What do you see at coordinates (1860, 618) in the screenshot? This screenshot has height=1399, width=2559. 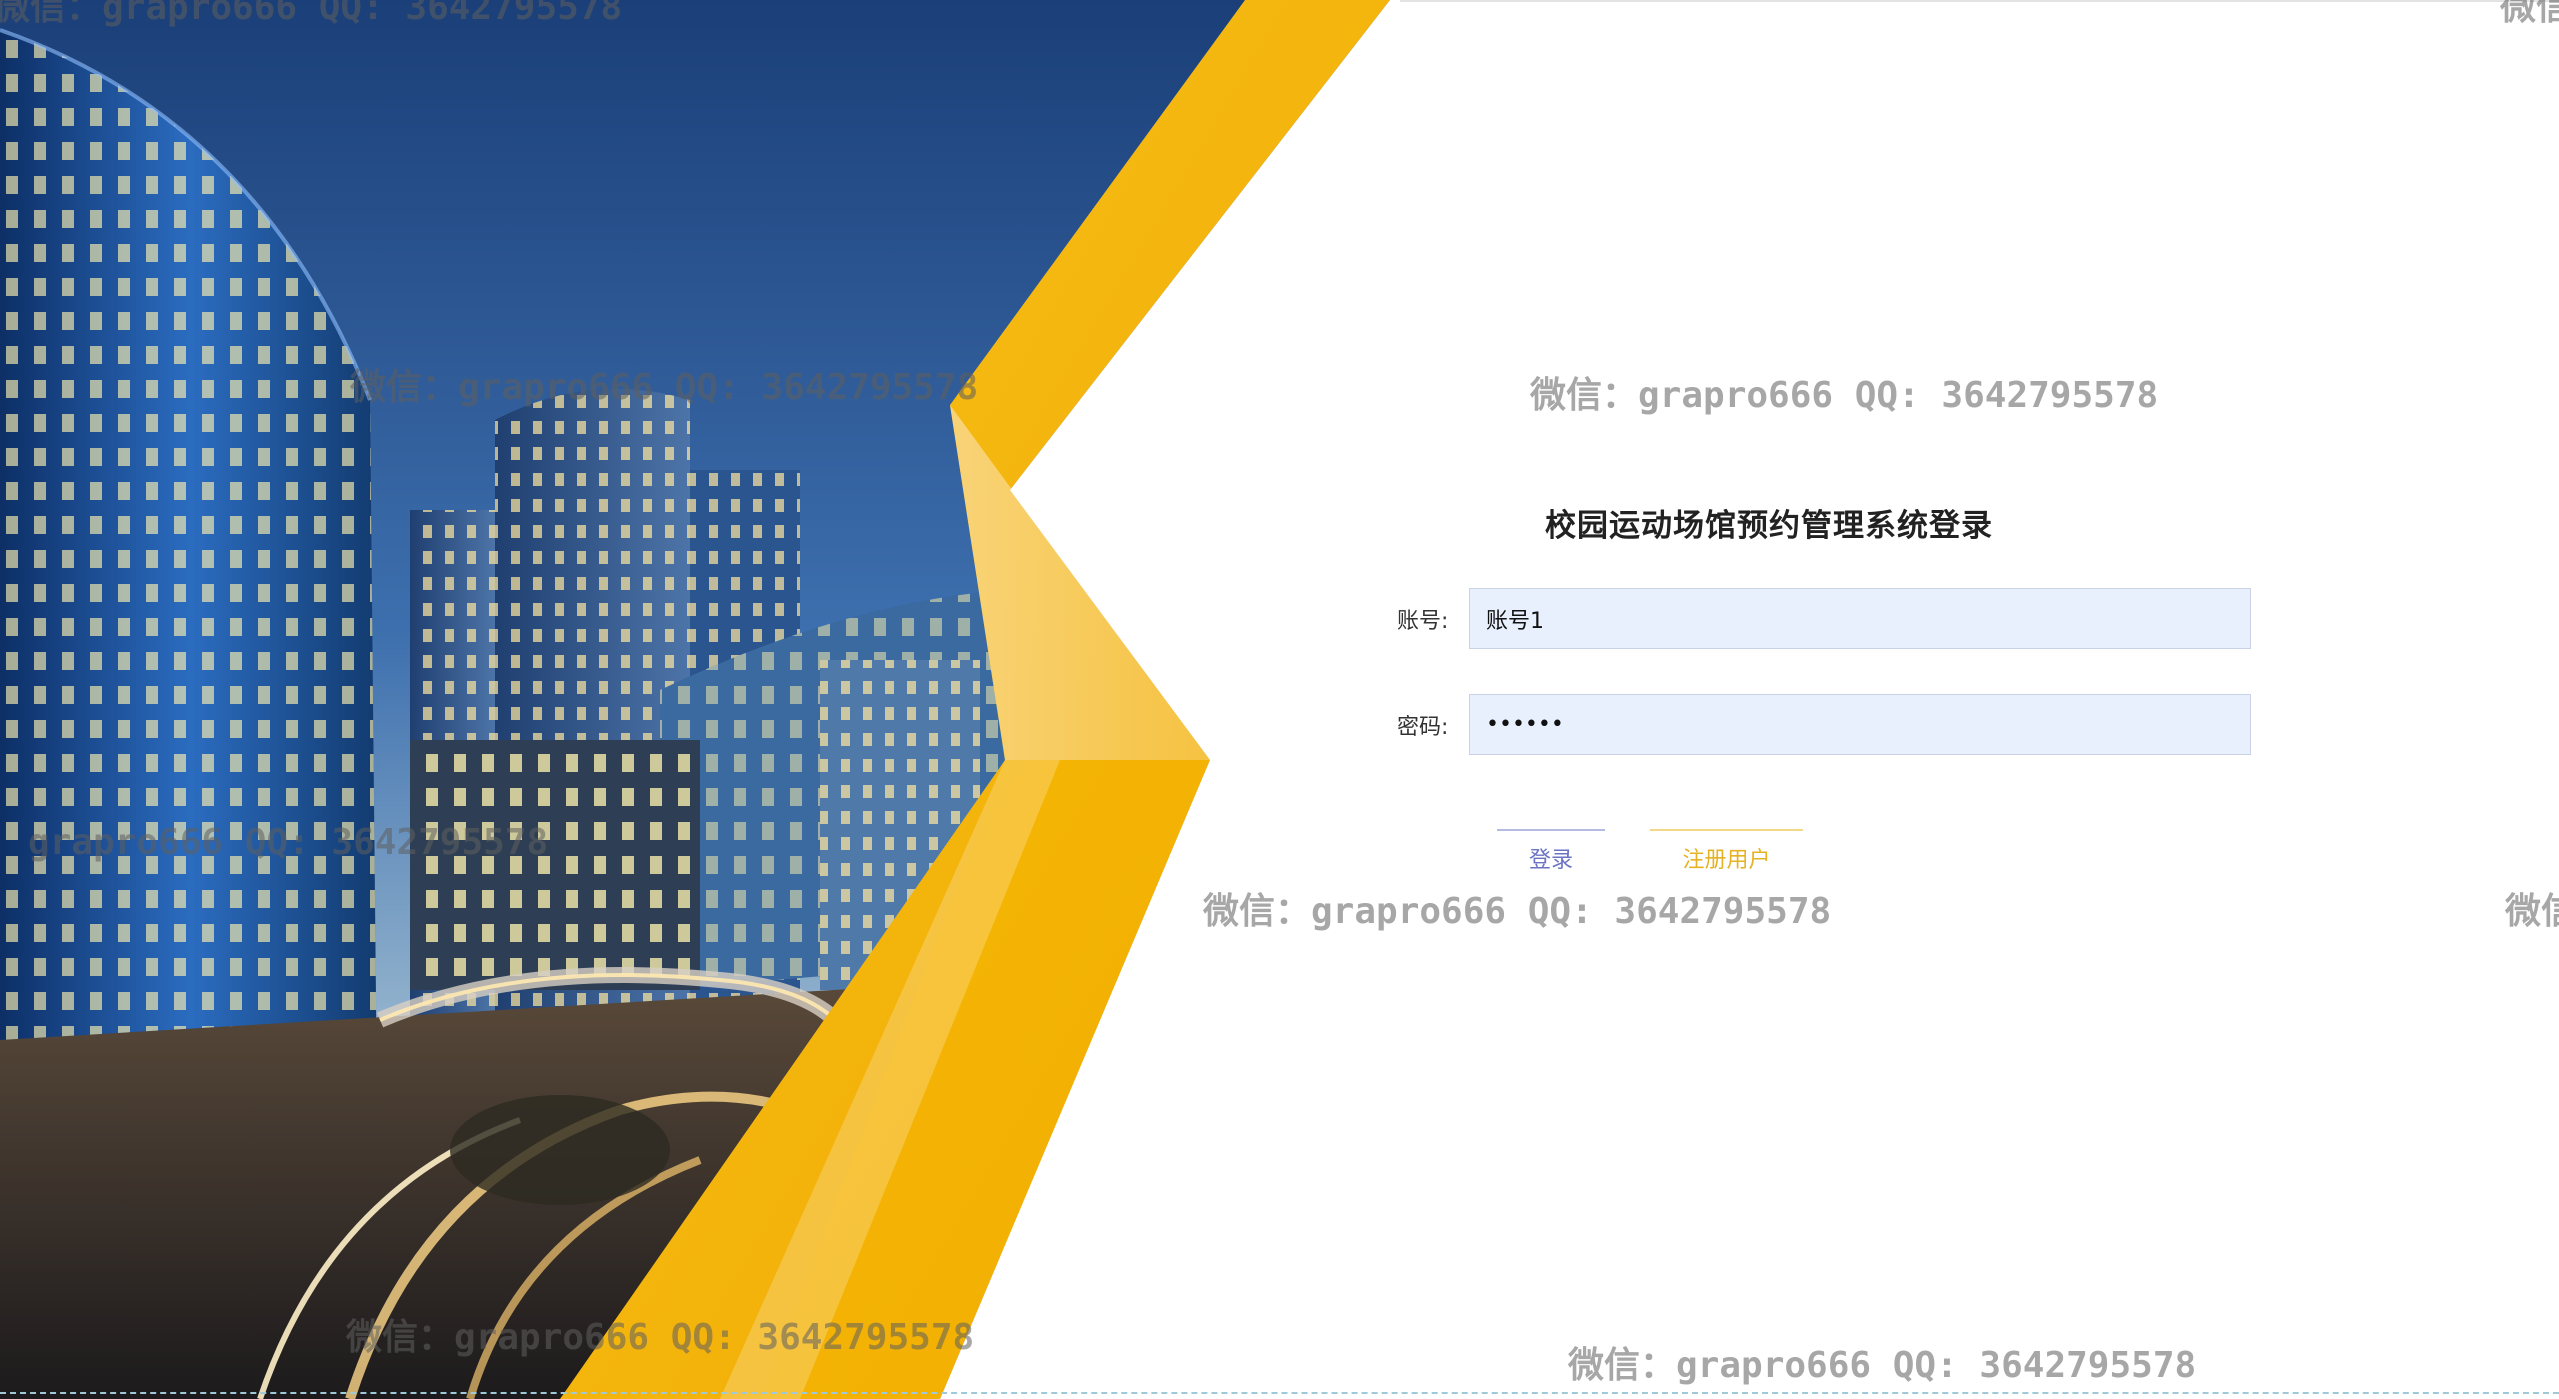 I see `account-input` at bounding box center [1860, 618].